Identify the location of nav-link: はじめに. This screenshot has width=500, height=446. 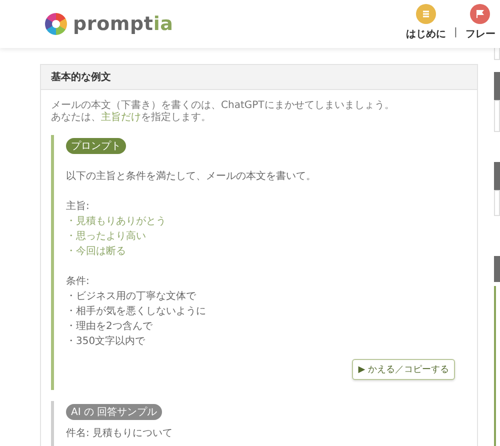
(426, 22).